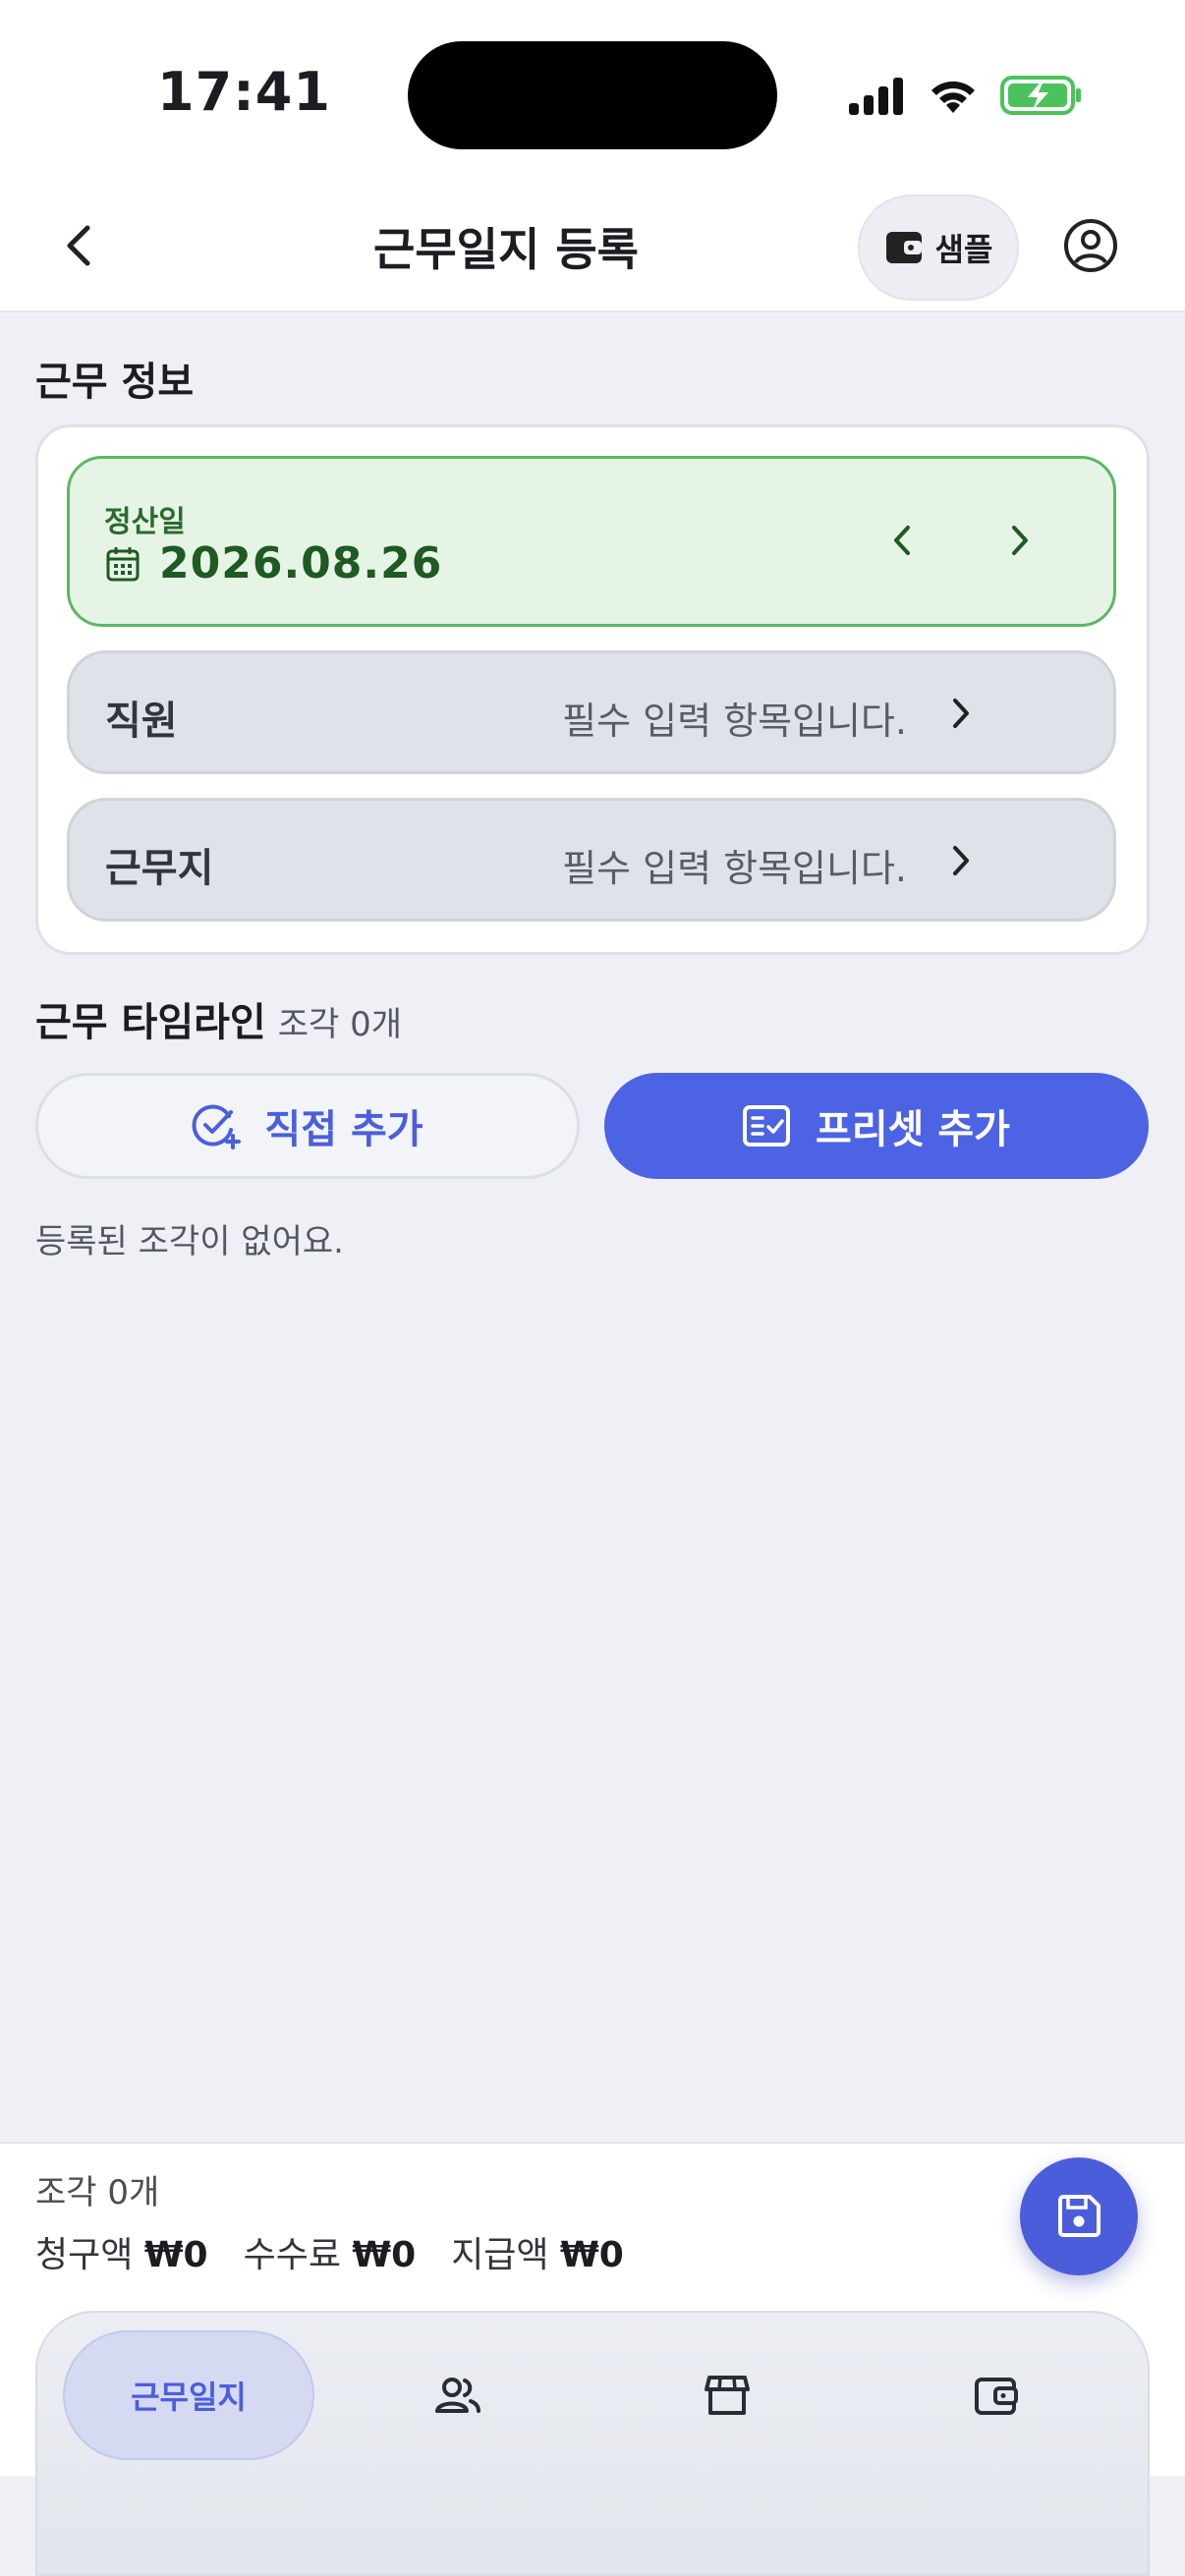 The height and width of the screenshot is (2576, 1185). What do you see at coordinates (145, 522) in the screenshot?
I see `settlement-label: 정산일` at bounding box center [145, 522].